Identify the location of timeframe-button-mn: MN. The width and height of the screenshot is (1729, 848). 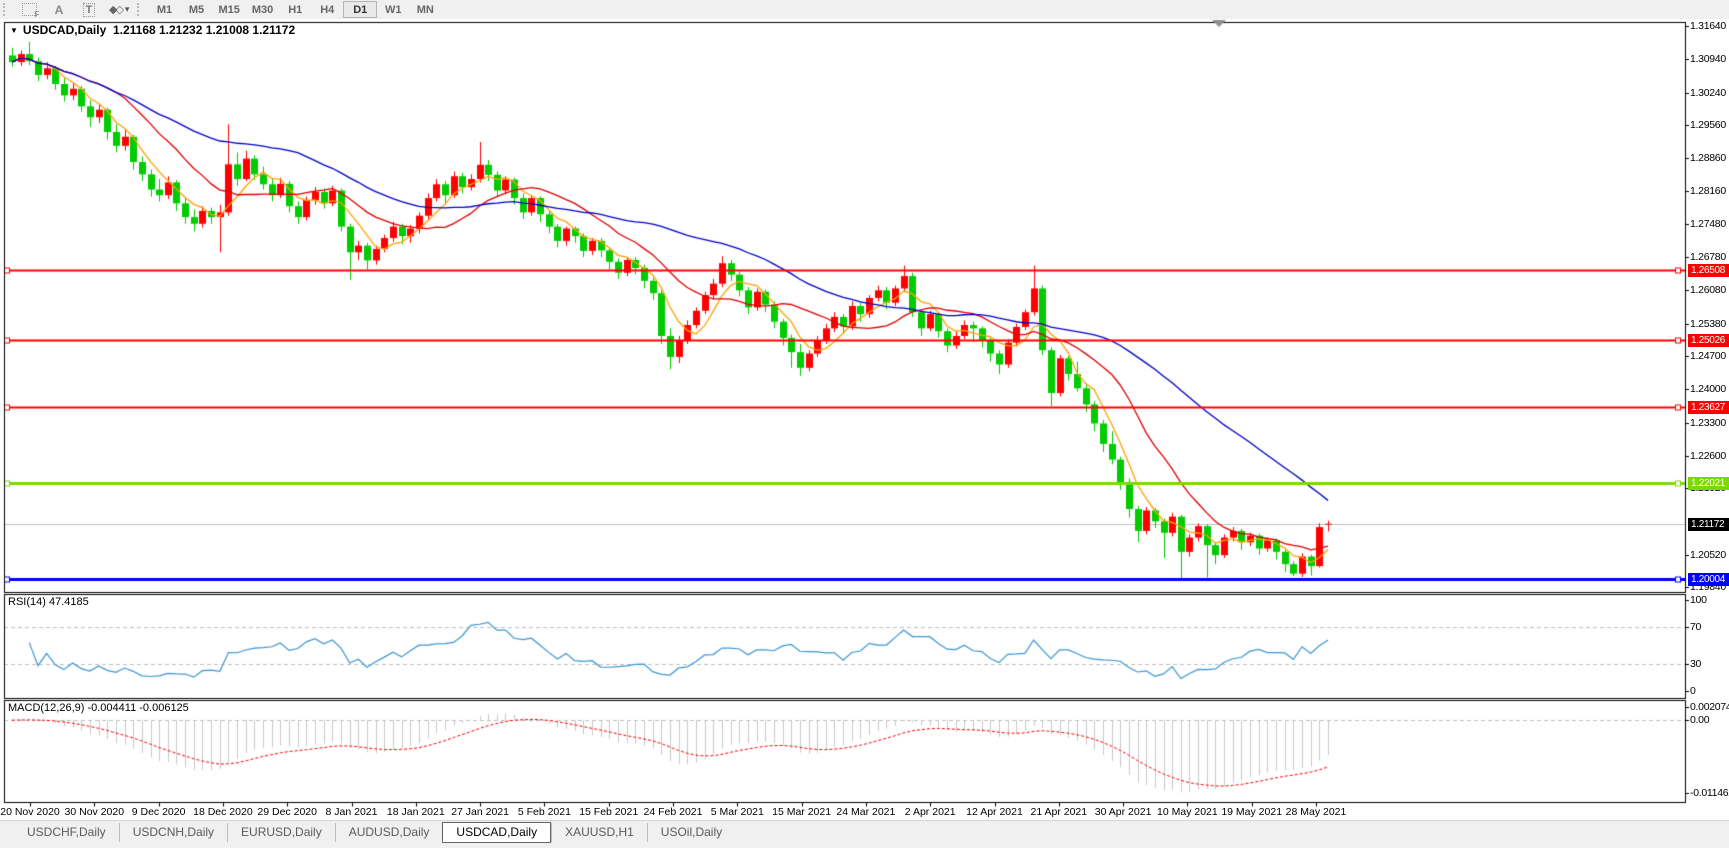
(425, 9).